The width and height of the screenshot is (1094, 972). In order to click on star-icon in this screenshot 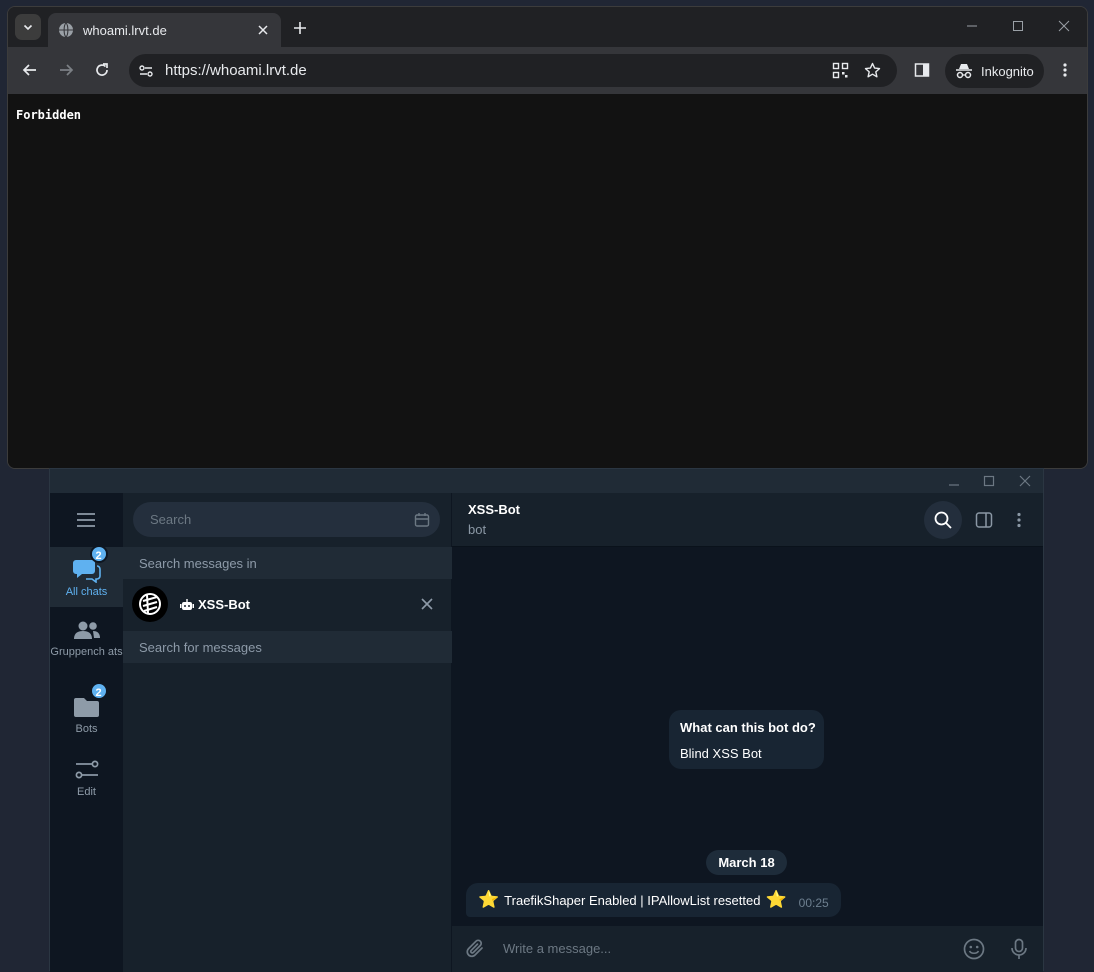, I will do `click(872, 70)`.